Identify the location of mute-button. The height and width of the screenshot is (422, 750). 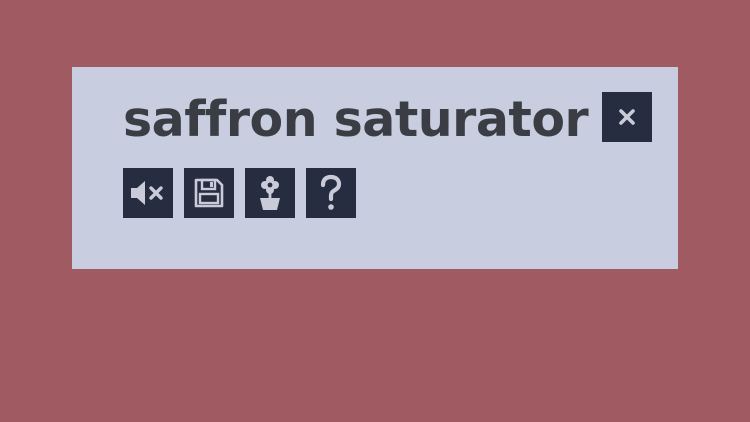
(148, 193).